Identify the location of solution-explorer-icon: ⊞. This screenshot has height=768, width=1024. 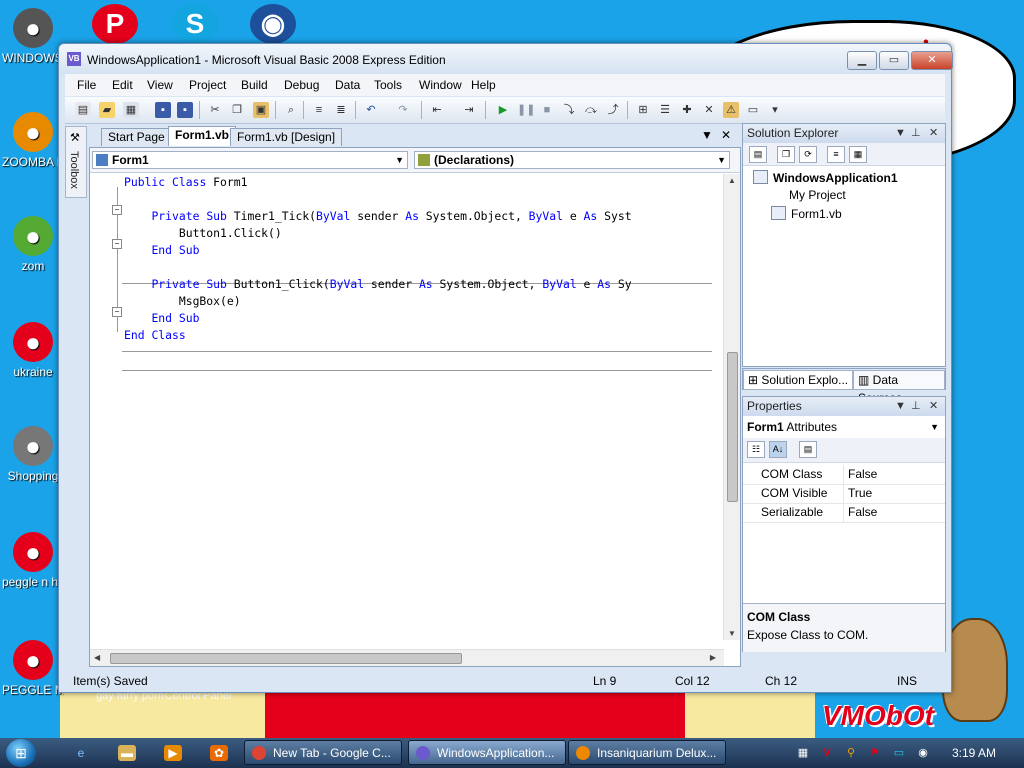
(643, 110).